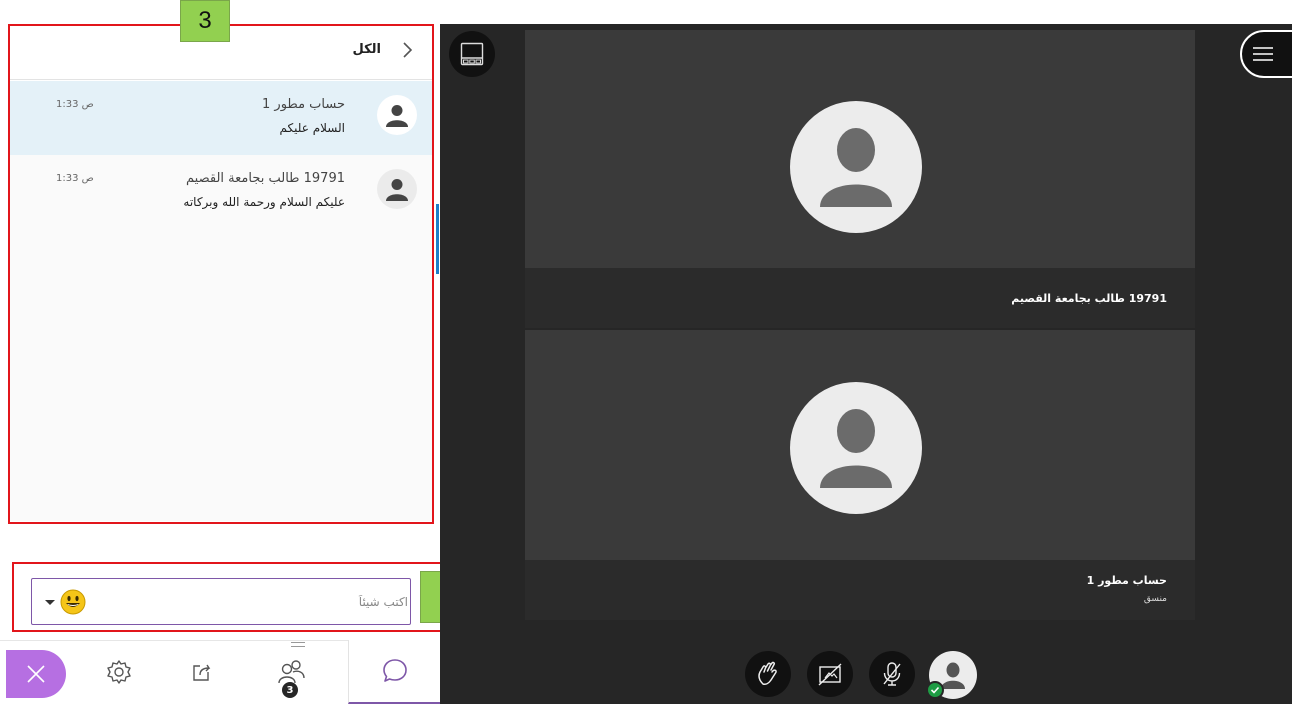 Image resolution: width=1292 pixels, height=704 pixels. I want to click on share-content-button, so click(203, 672).